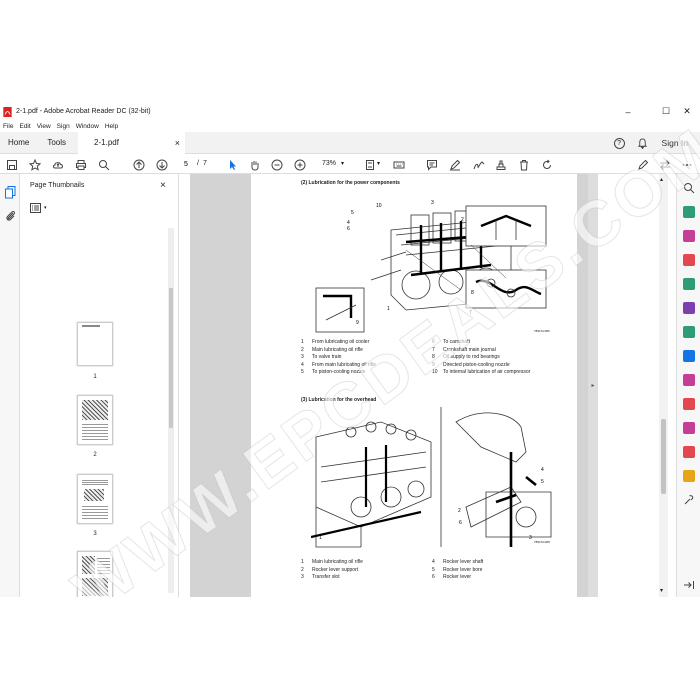 The image size is (700, 700). What do you see at coordinates (687, 111) in the screenshot?
I see `close-button: ✕` at bounding box center [687, 111].